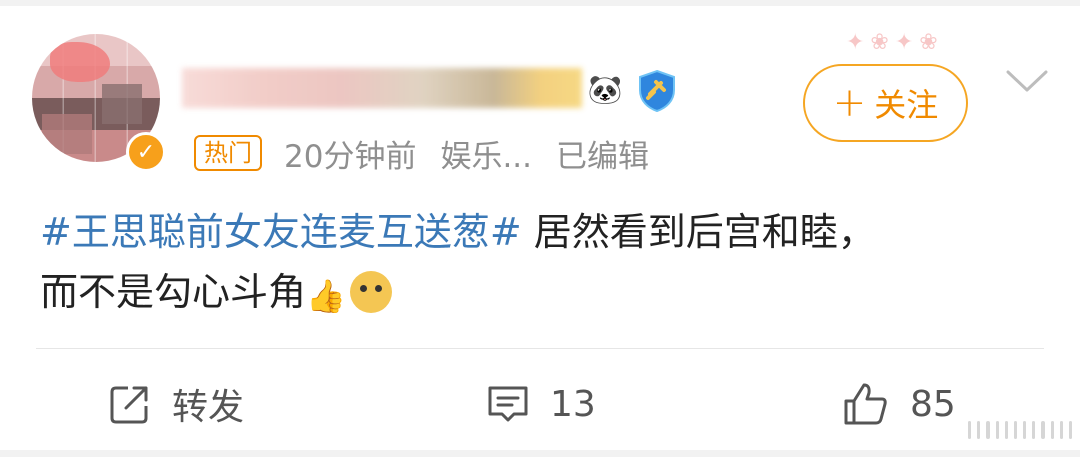 The width and height of the screenshot is (1080, 457). What do you see at coordinates (573, 404) in the screenshot?
I see `comment-count: 13` at bounding box center [573, 404].